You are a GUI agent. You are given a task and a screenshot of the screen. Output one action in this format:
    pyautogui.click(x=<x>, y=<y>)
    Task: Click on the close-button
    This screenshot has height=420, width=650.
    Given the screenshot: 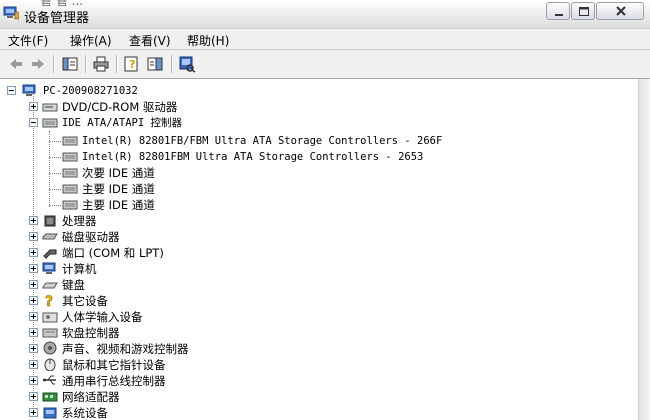 What is the action you would take?
    pyautogui.click(x=620, y=11)
    